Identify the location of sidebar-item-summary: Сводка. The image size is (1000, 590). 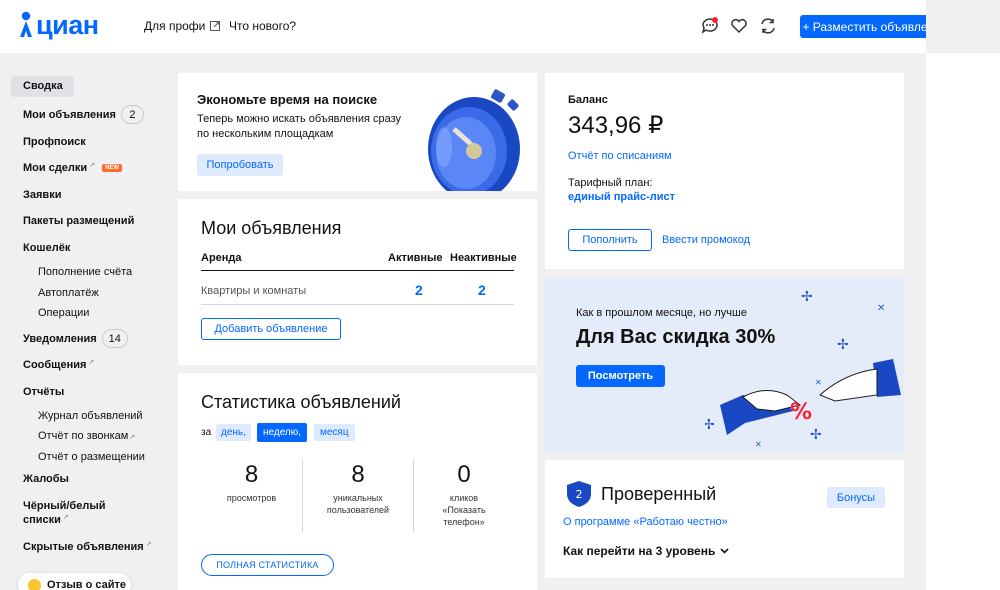
(43, 86).